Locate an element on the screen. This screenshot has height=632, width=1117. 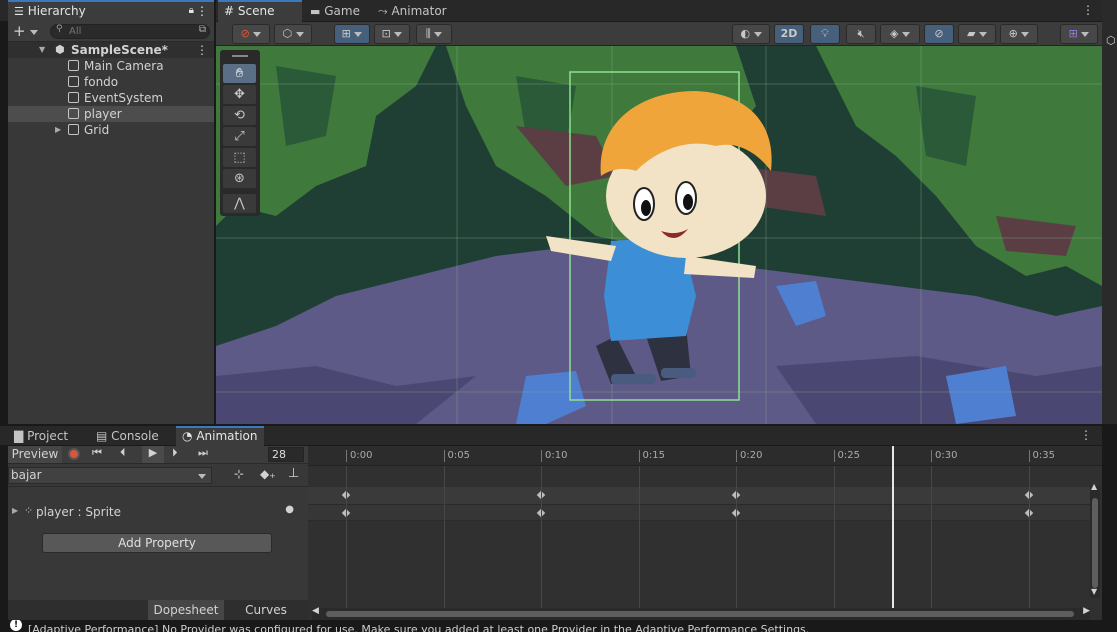
first-keyframe-icon: ⏮ is located at coordinates (97, 453).